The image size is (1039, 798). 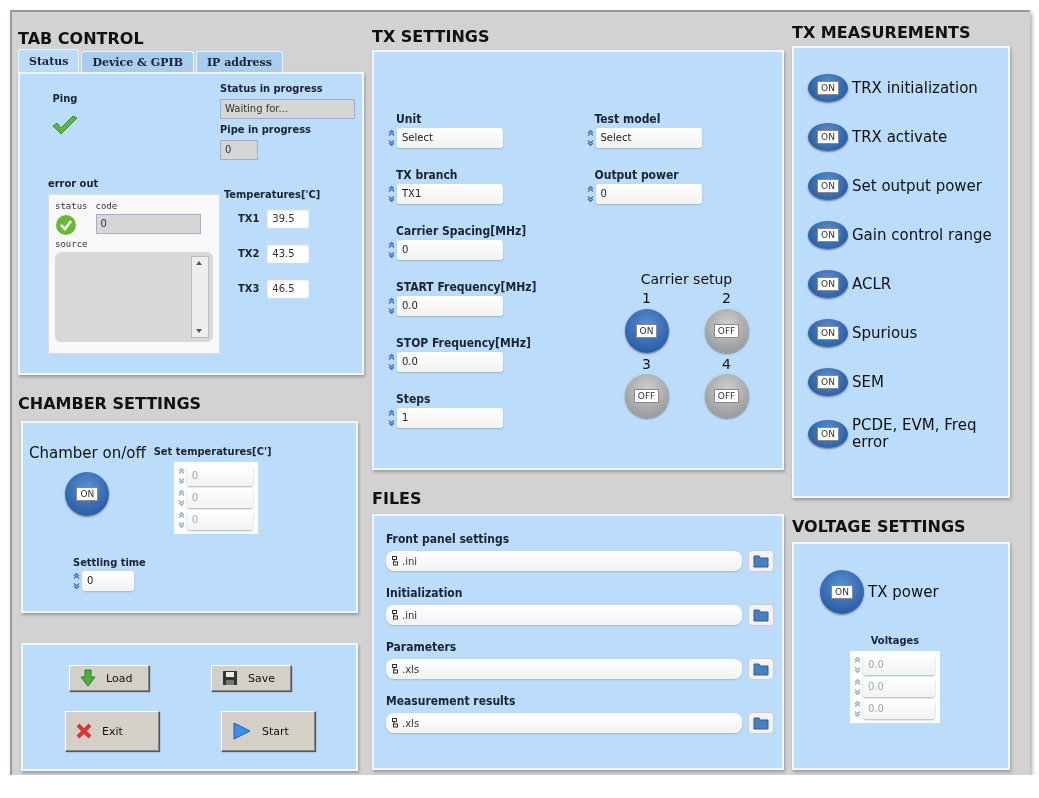 What do you see at coordinates (414, 399) in the screenshot?
I see `field-label: Steps` at bounding box center [414, 399].